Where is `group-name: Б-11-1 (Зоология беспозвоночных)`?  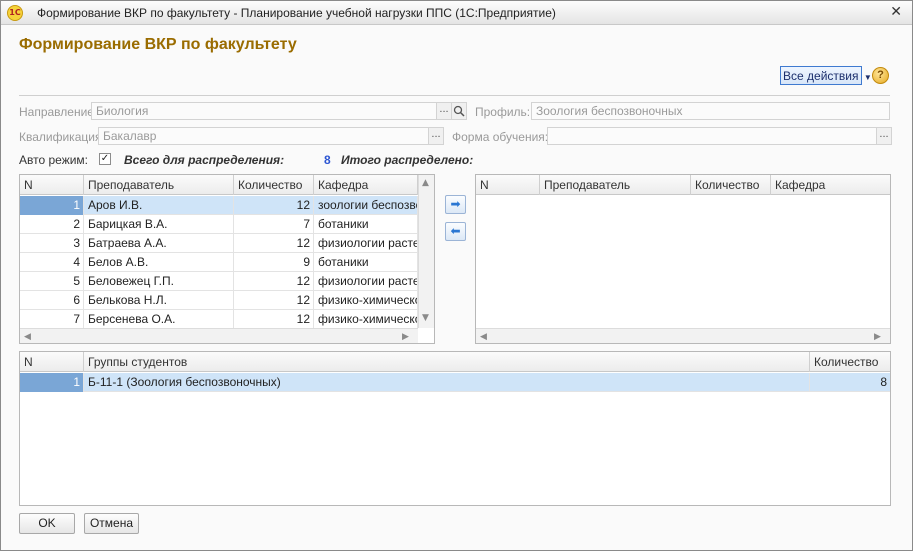
group-name: Б-11-1 (Зоология беспозвоночных) is located at coordinates (447, 382).